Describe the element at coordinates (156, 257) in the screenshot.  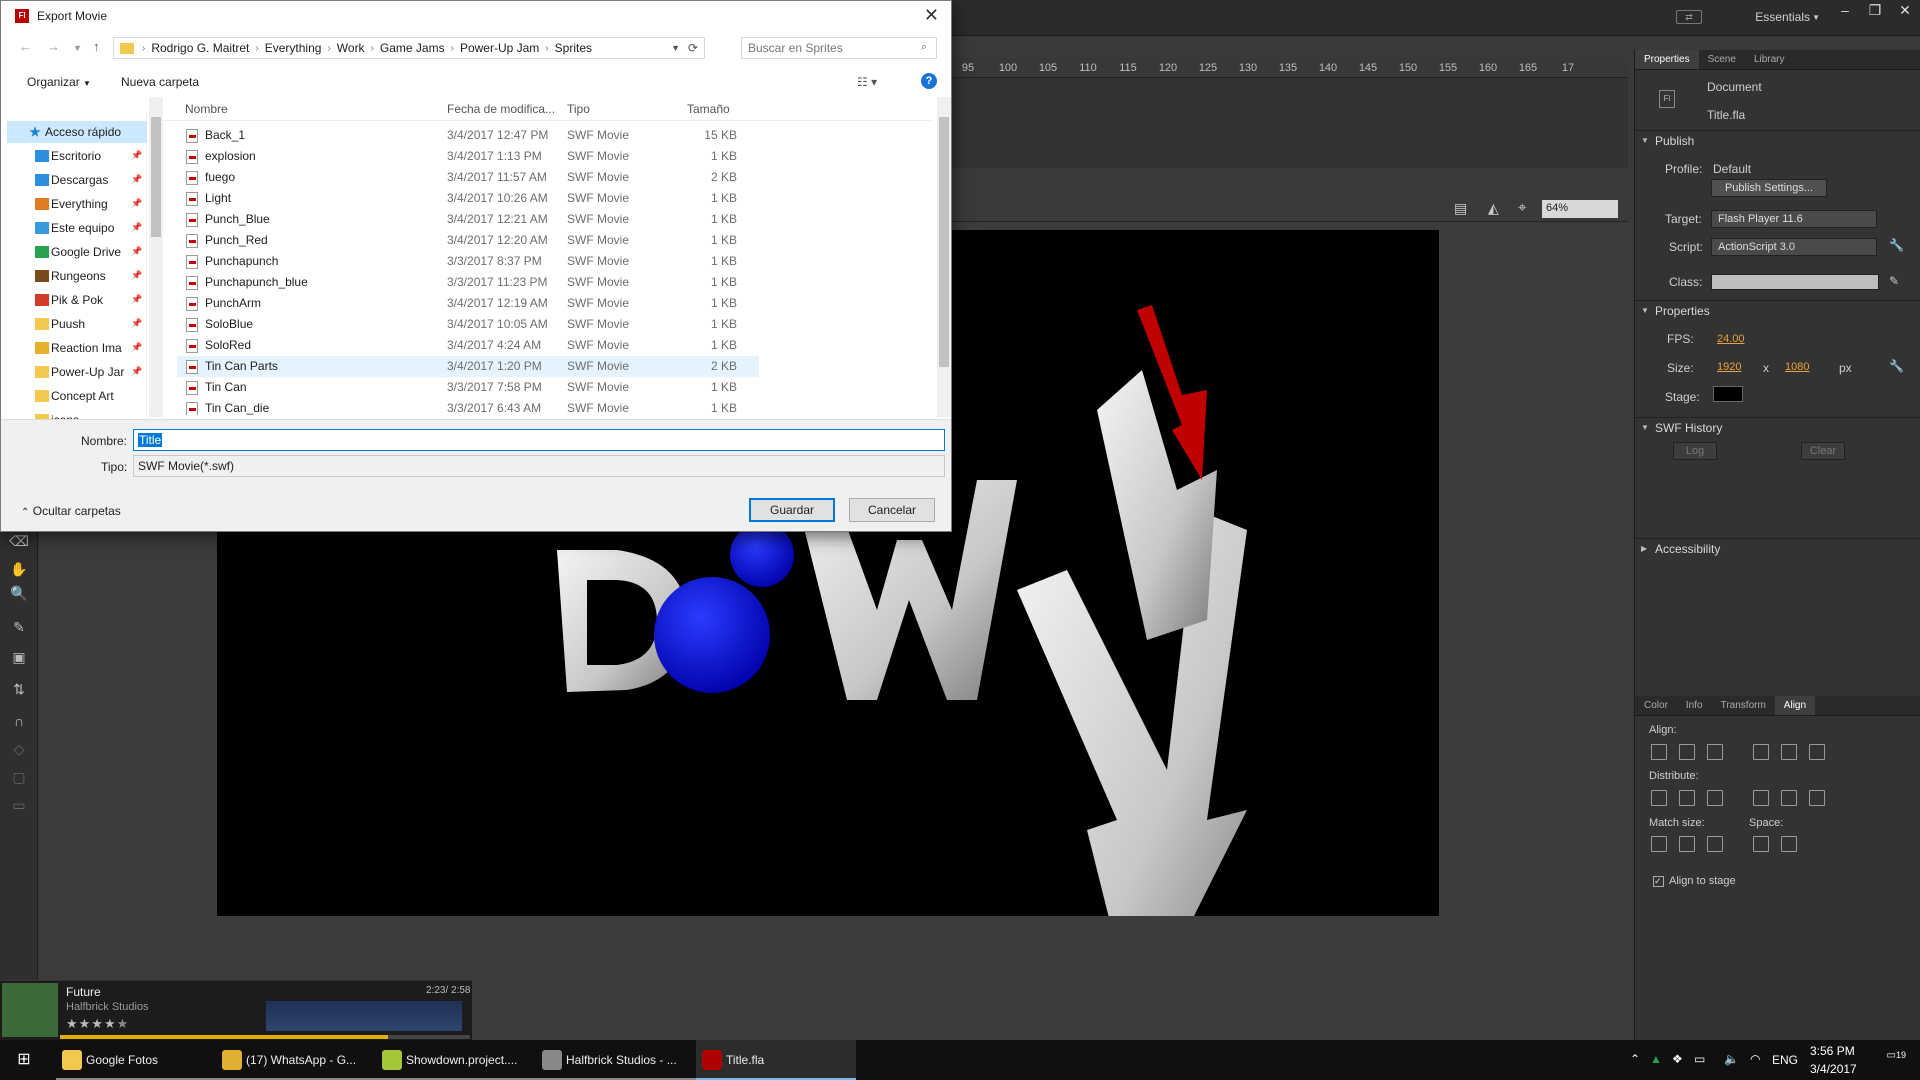
I see `nav-scrollbar` at that location.